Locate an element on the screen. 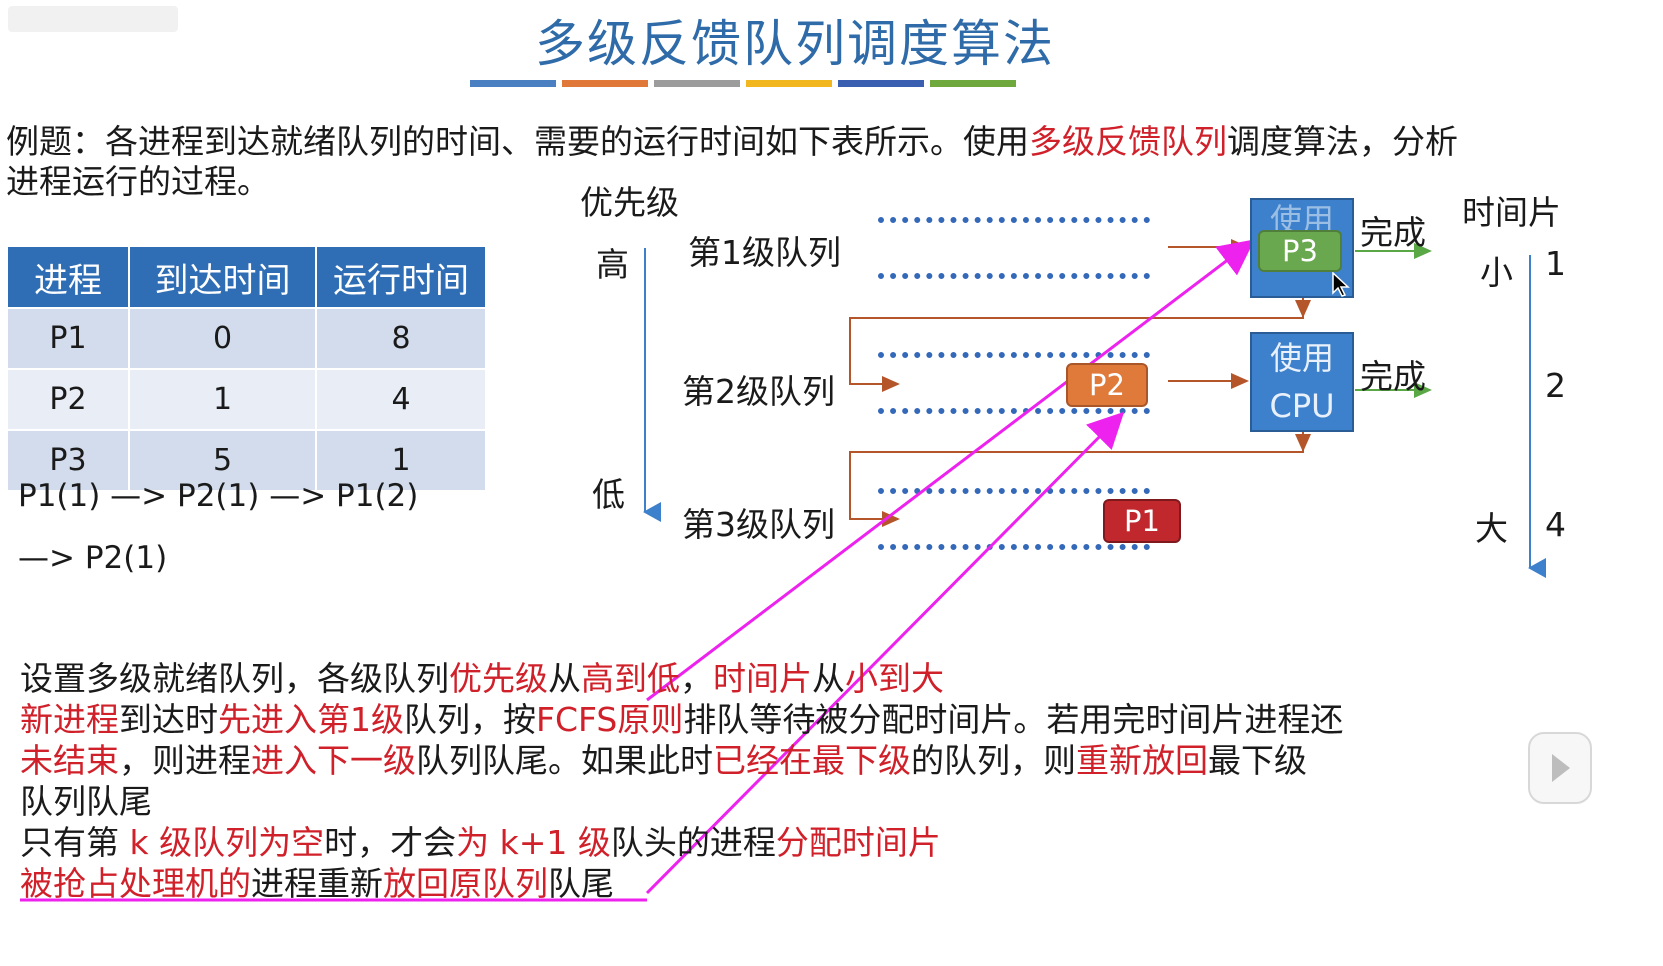 This screenshot has height=966, width=1663. play-icon is located at coordinates (1561, 768).